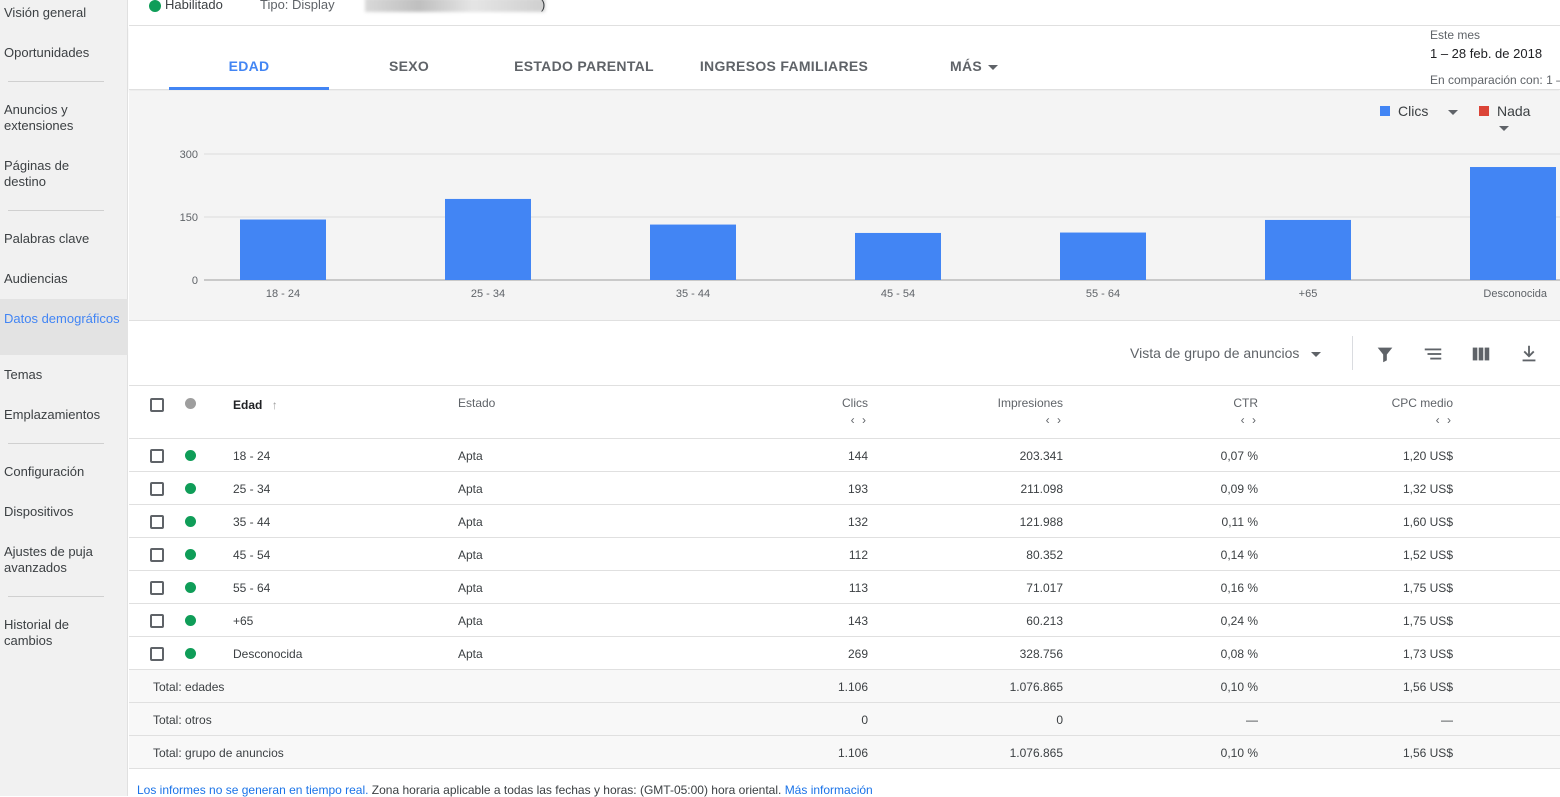 The width and height of the screenshot is (1560, 797). I want to click on columns-icon, so click(1481, 354).